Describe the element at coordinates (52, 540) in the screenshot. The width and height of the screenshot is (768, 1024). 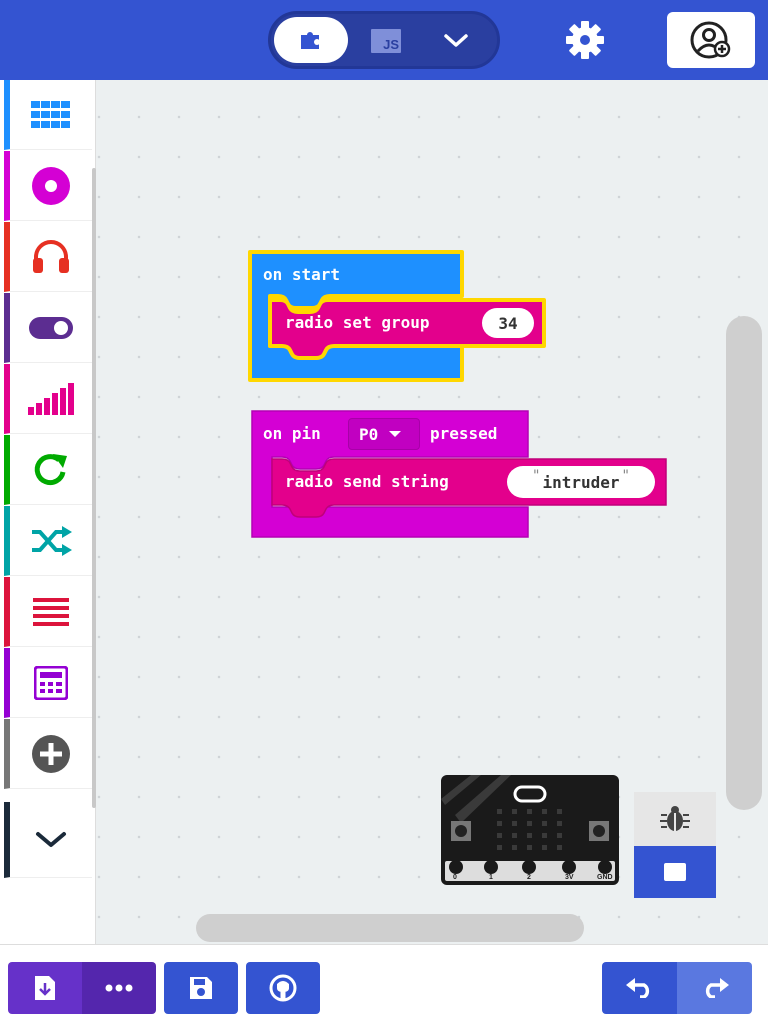
I see `shuffle-icon` at that location.